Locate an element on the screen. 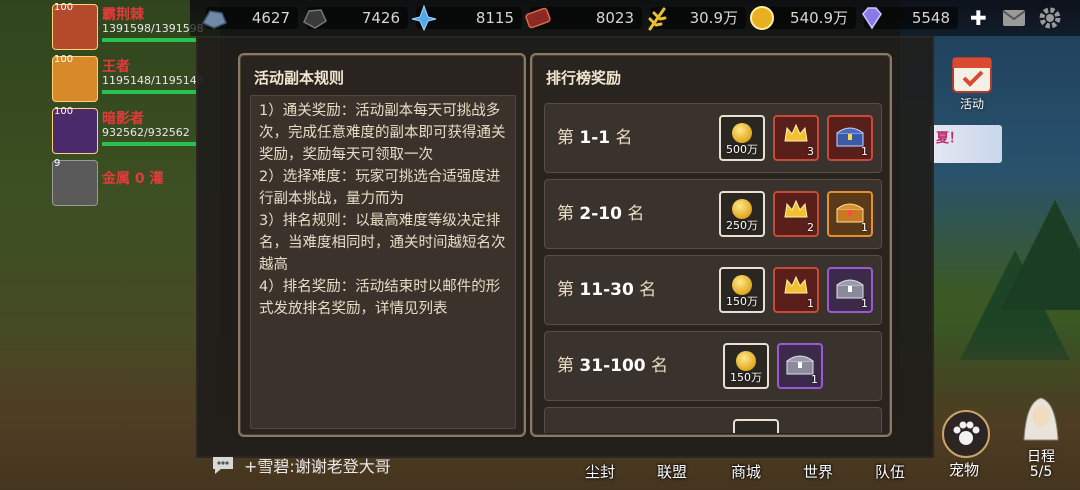  player-name: 暗影者 is located at coordinates (123, 119).